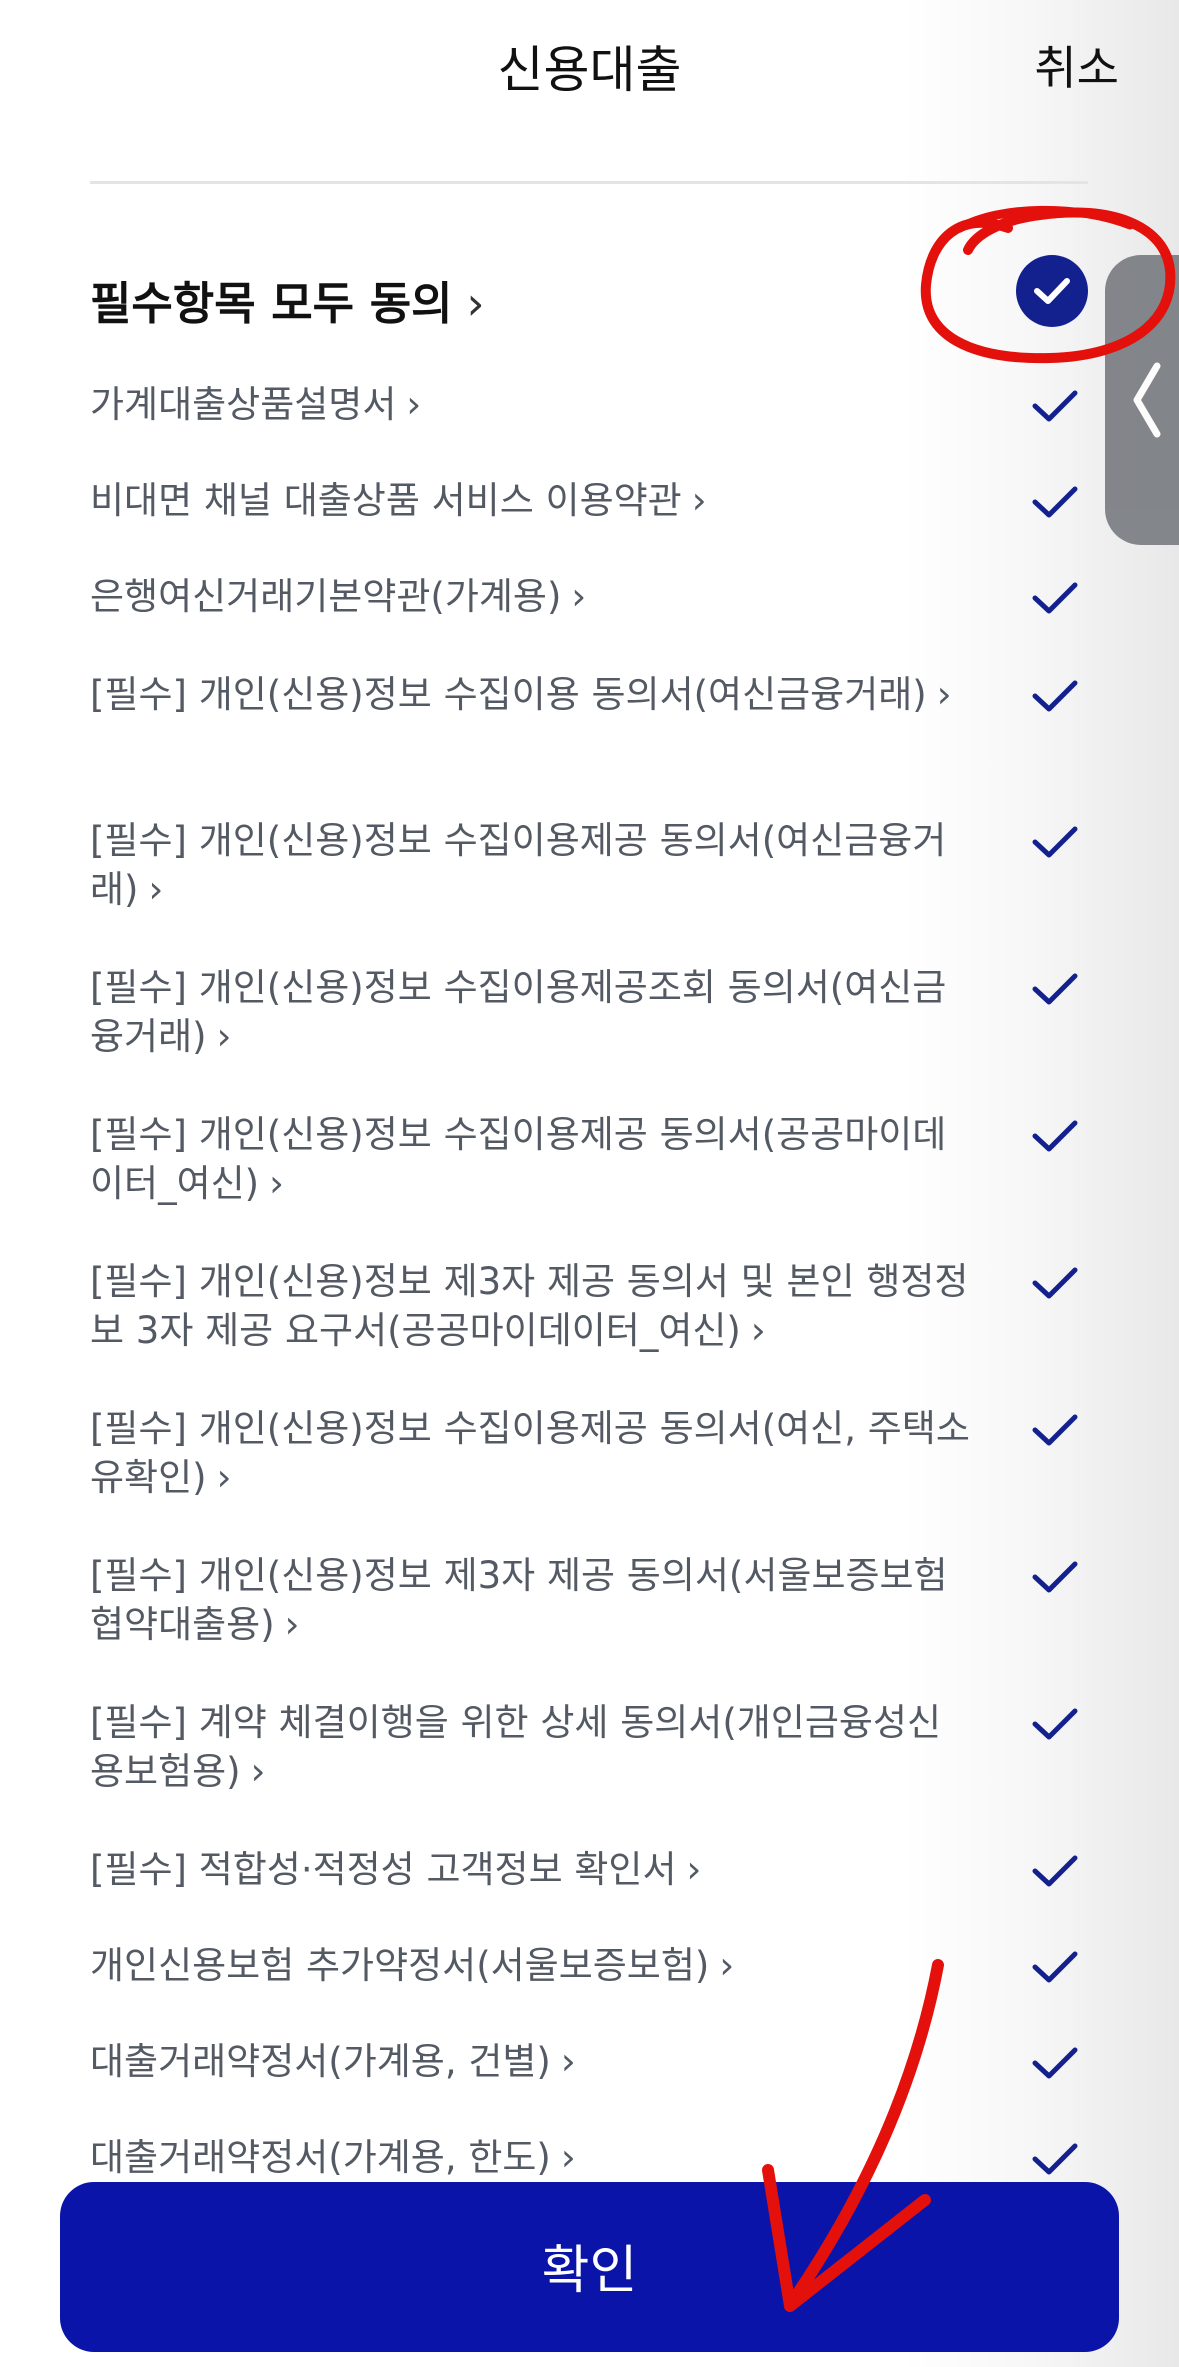  I want to click on term-label: 대출거래약정서(가계용, 건별) ›, so click(530, 2061).